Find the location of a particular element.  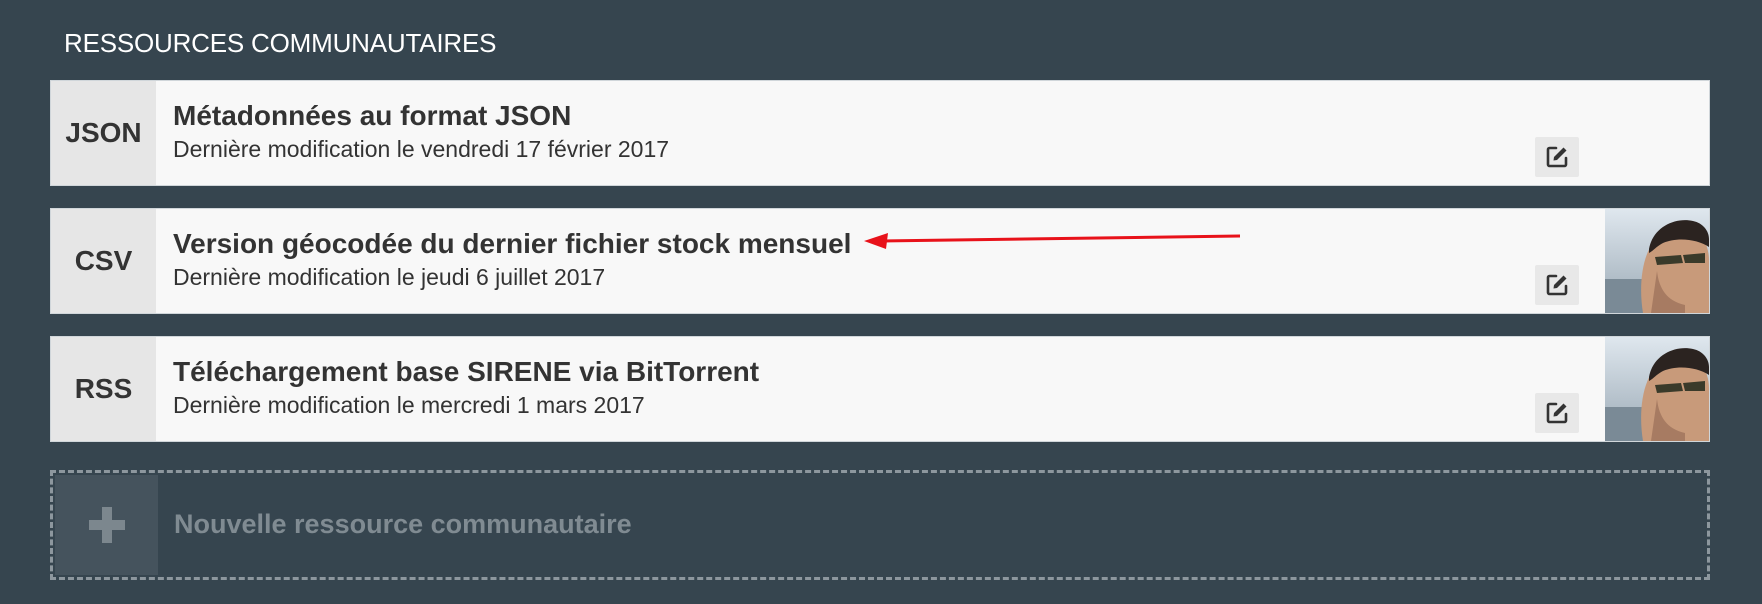

section-title: RESSOURCES COMMUNAUTAIRES is located at coordinates (280, 43).